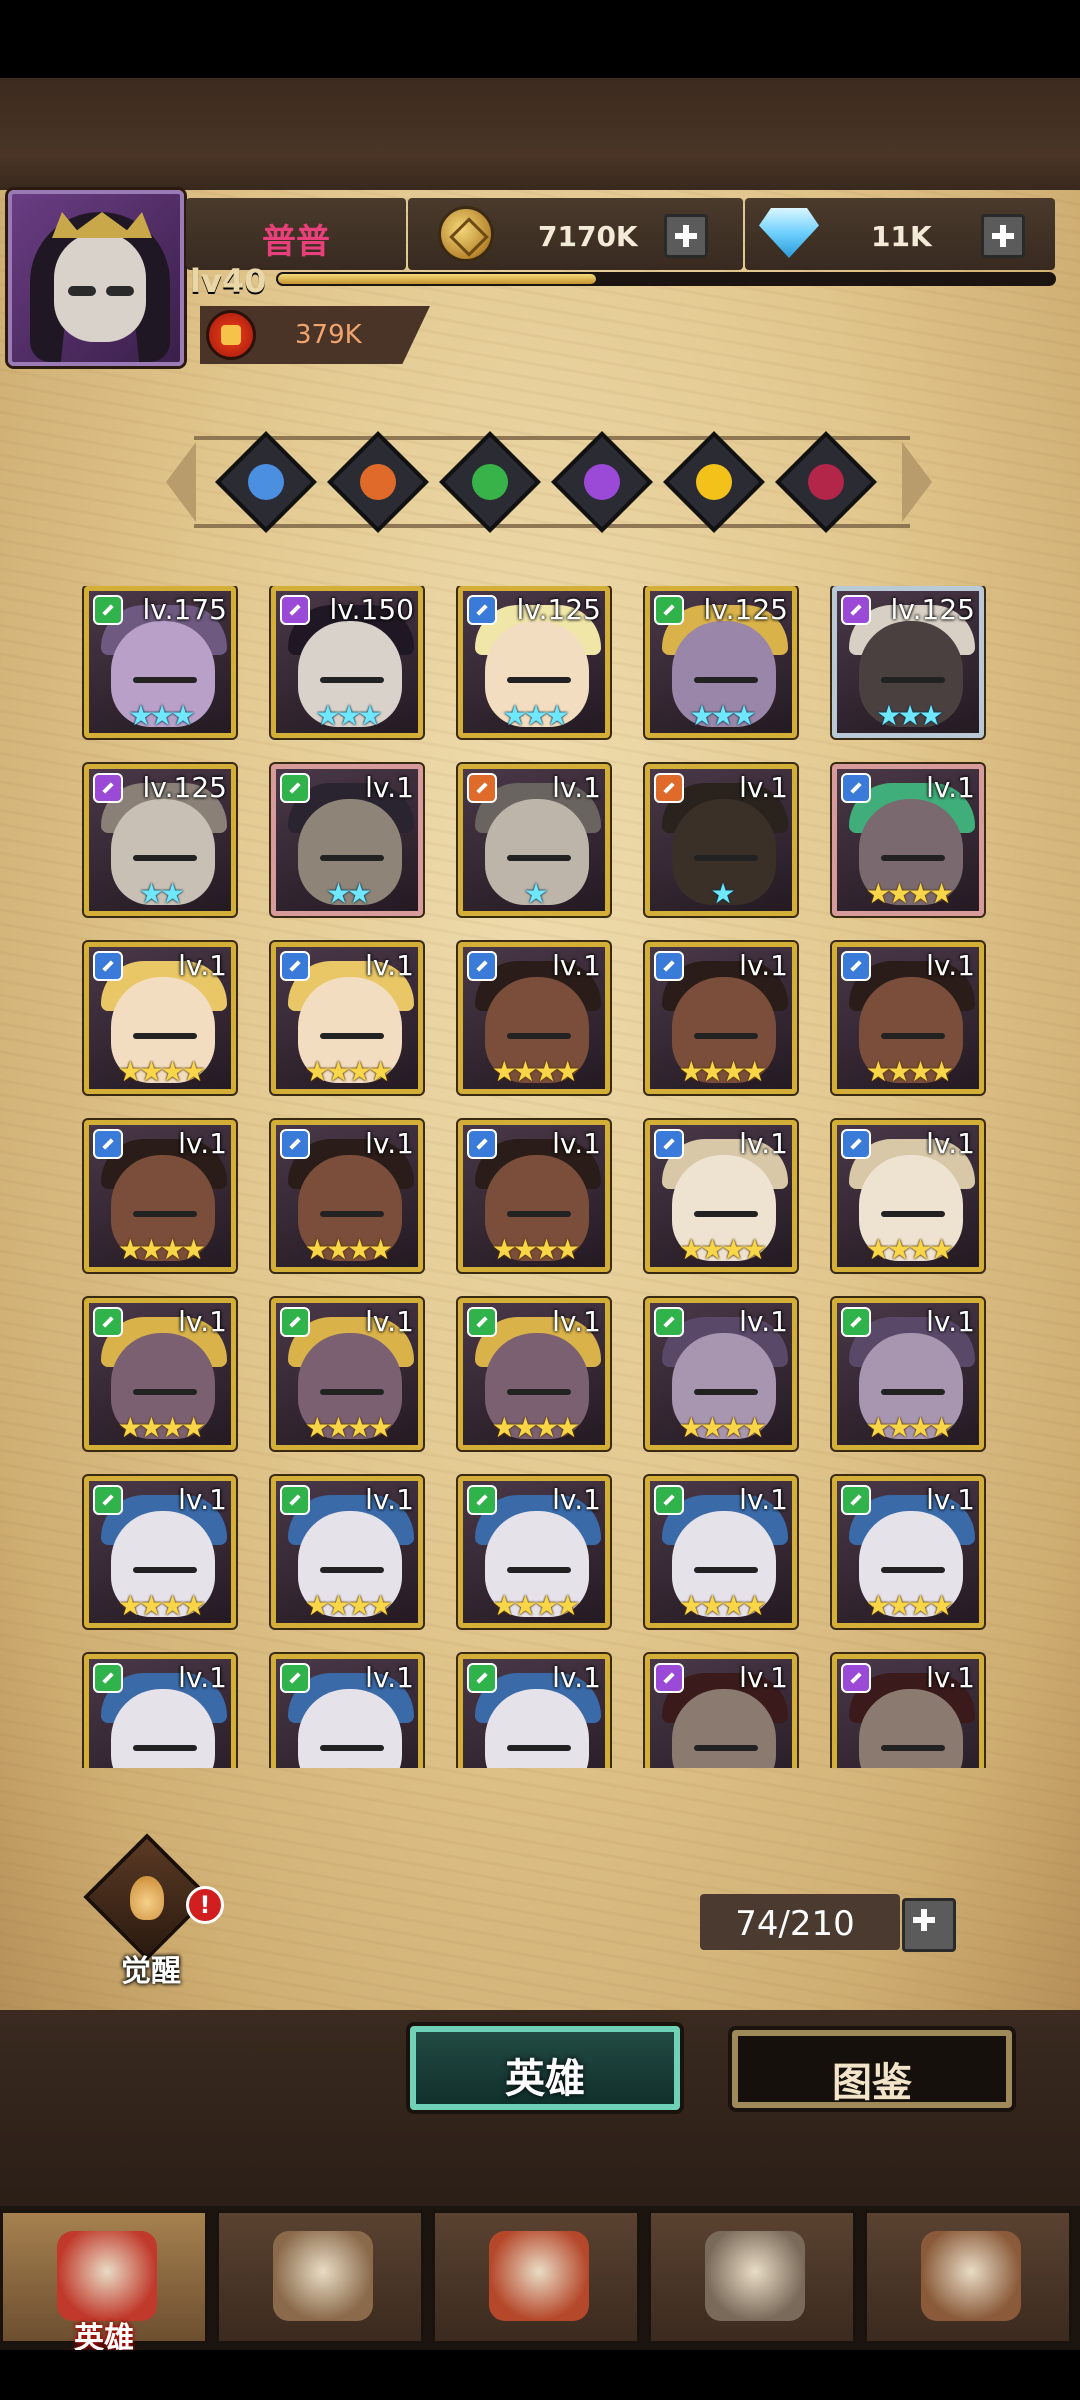 The height and width of the screenshot is (2400, 1080). I want to click on gold-coin-icon, so click(466, 234).